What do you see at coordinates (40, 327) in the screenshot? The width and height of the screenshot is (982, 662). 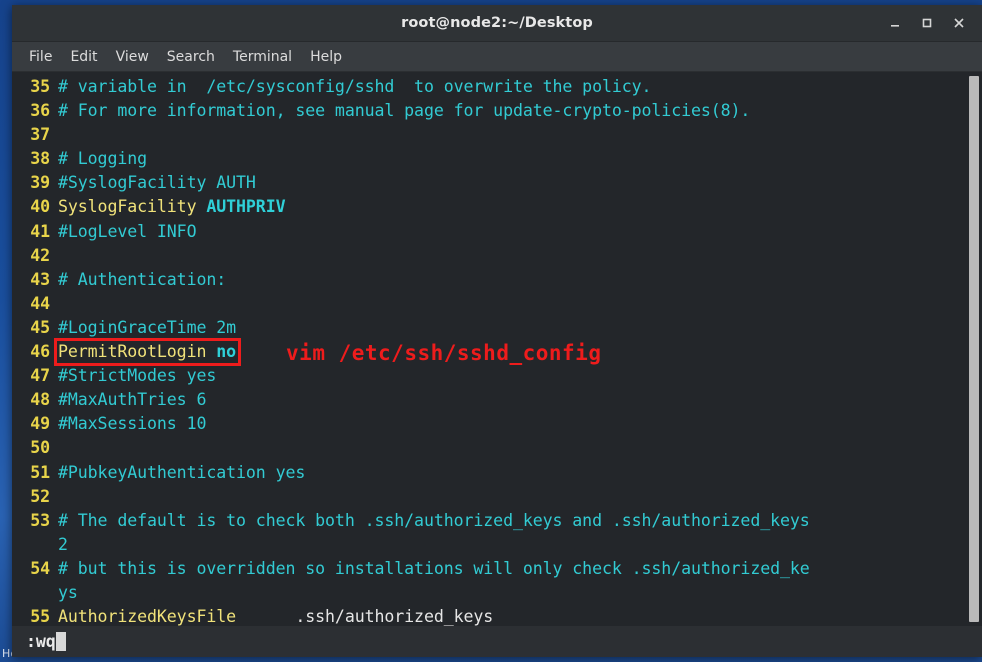 I see `line-number: 45` at bounding box center [40, 327].